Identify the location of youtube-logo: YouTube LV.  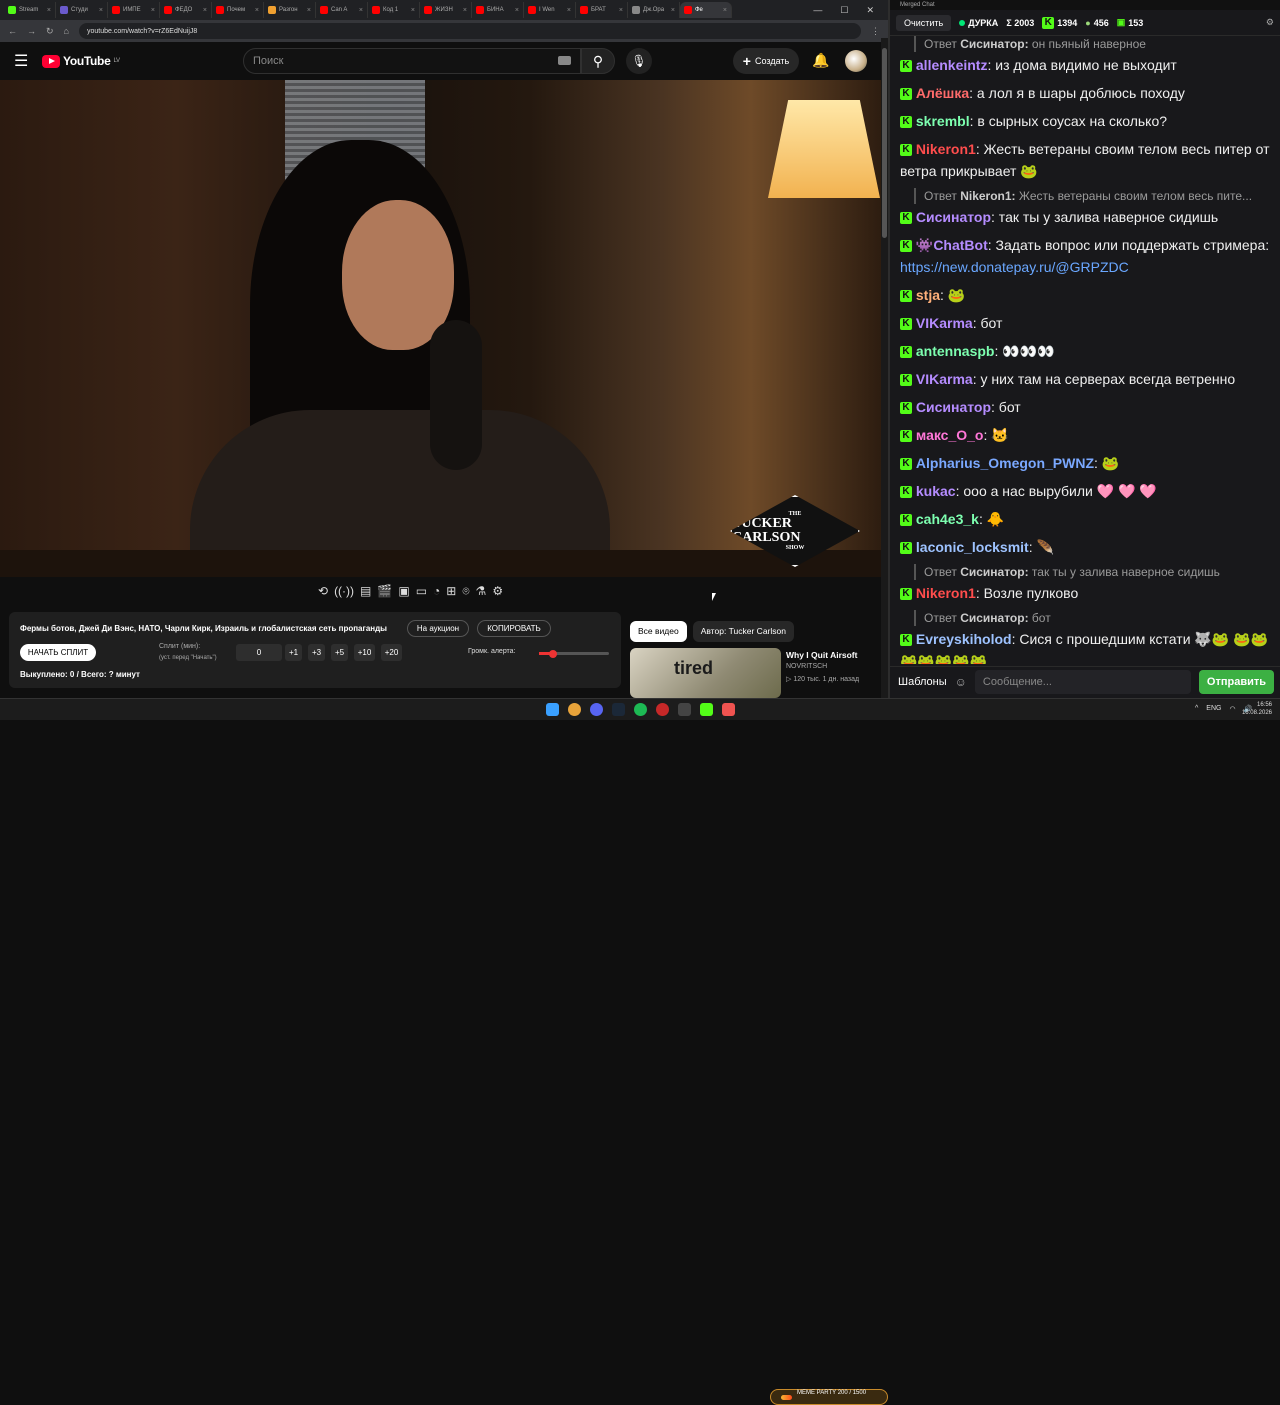
(81, 61).